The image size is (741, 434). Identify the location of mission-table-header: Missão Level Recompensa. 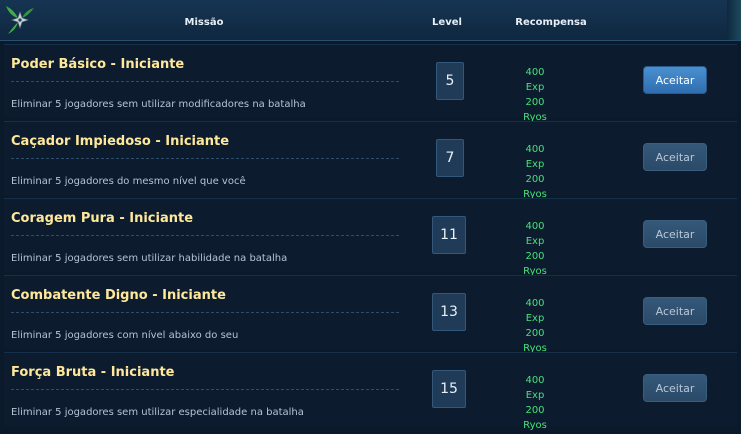
(370, 20).